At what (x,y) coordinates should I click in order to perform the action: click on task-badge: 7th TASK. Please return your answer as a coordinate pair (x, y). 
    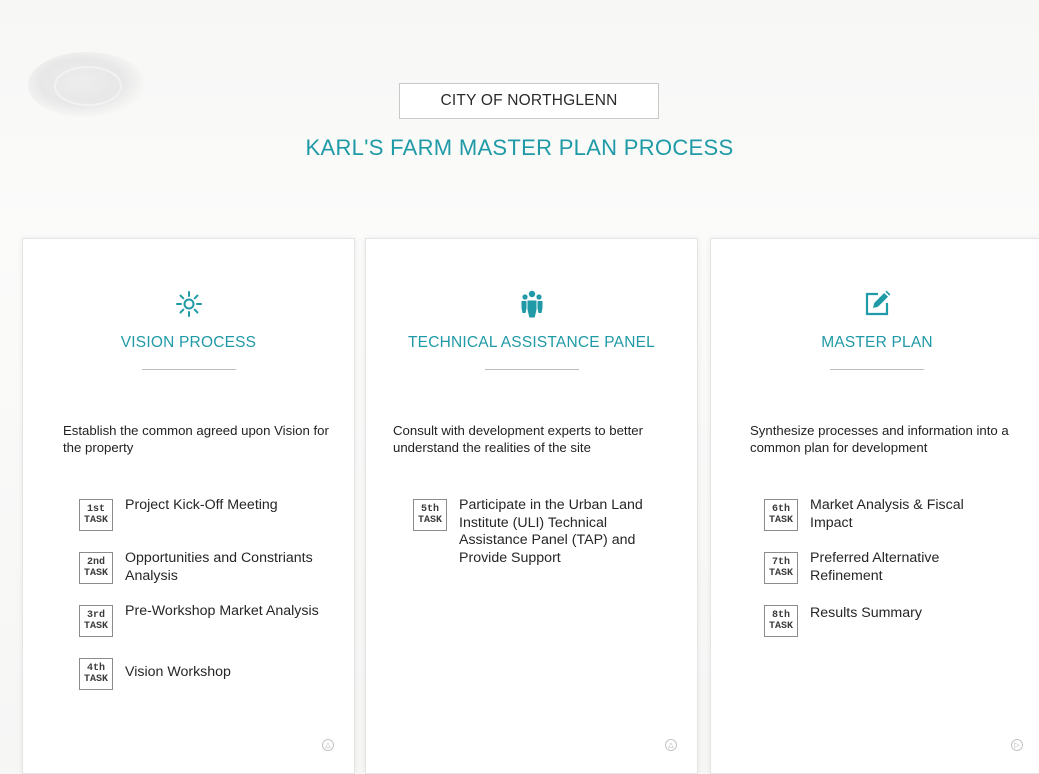
    Looking at the image, I should click on (781, 568).